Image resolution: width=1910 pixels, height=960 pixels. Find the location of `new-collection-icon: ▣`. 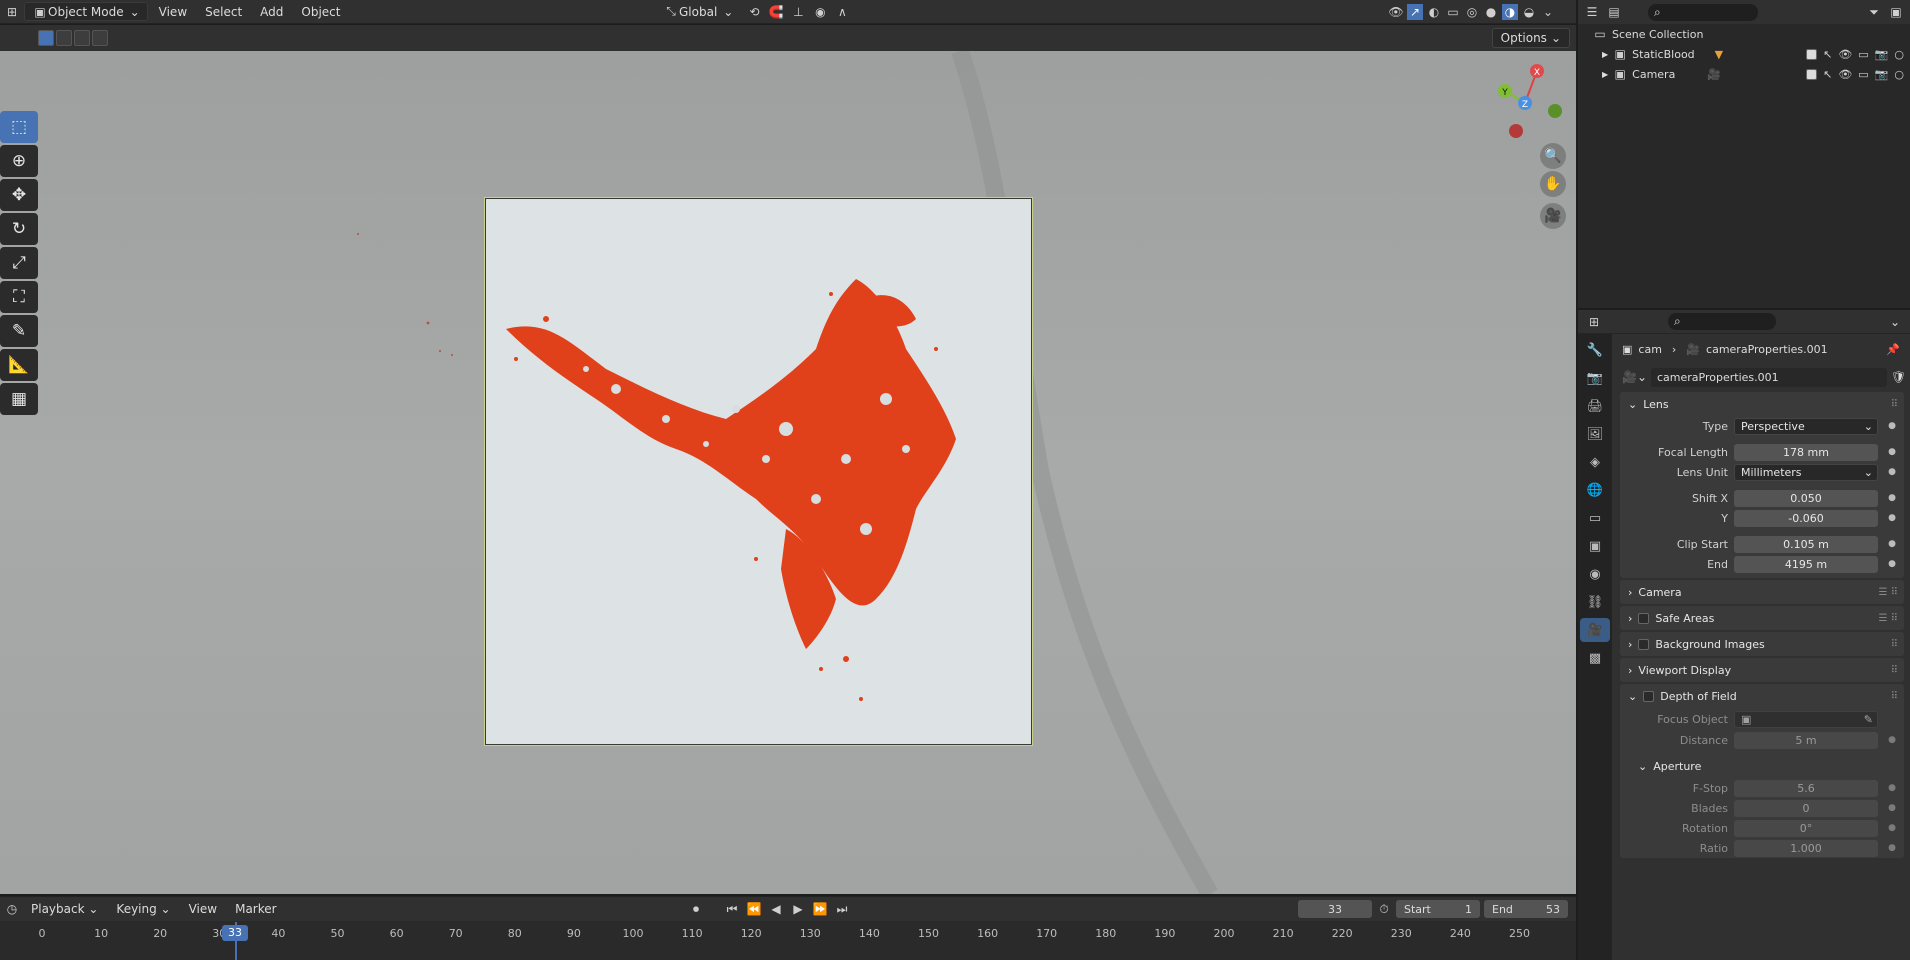

new-collection-icon: ▣ is located at coordinates (1896, 12).